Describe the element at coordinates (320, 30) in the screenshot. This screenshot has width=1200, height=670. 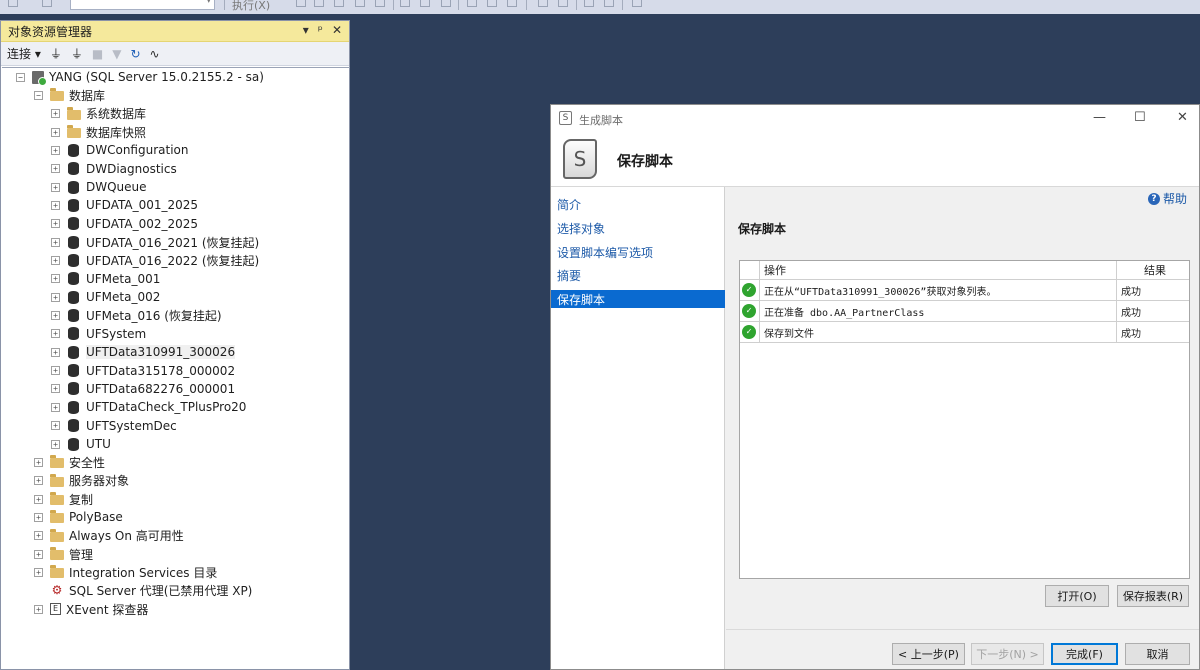
I see `pin-icon: ᵖ` at that location.